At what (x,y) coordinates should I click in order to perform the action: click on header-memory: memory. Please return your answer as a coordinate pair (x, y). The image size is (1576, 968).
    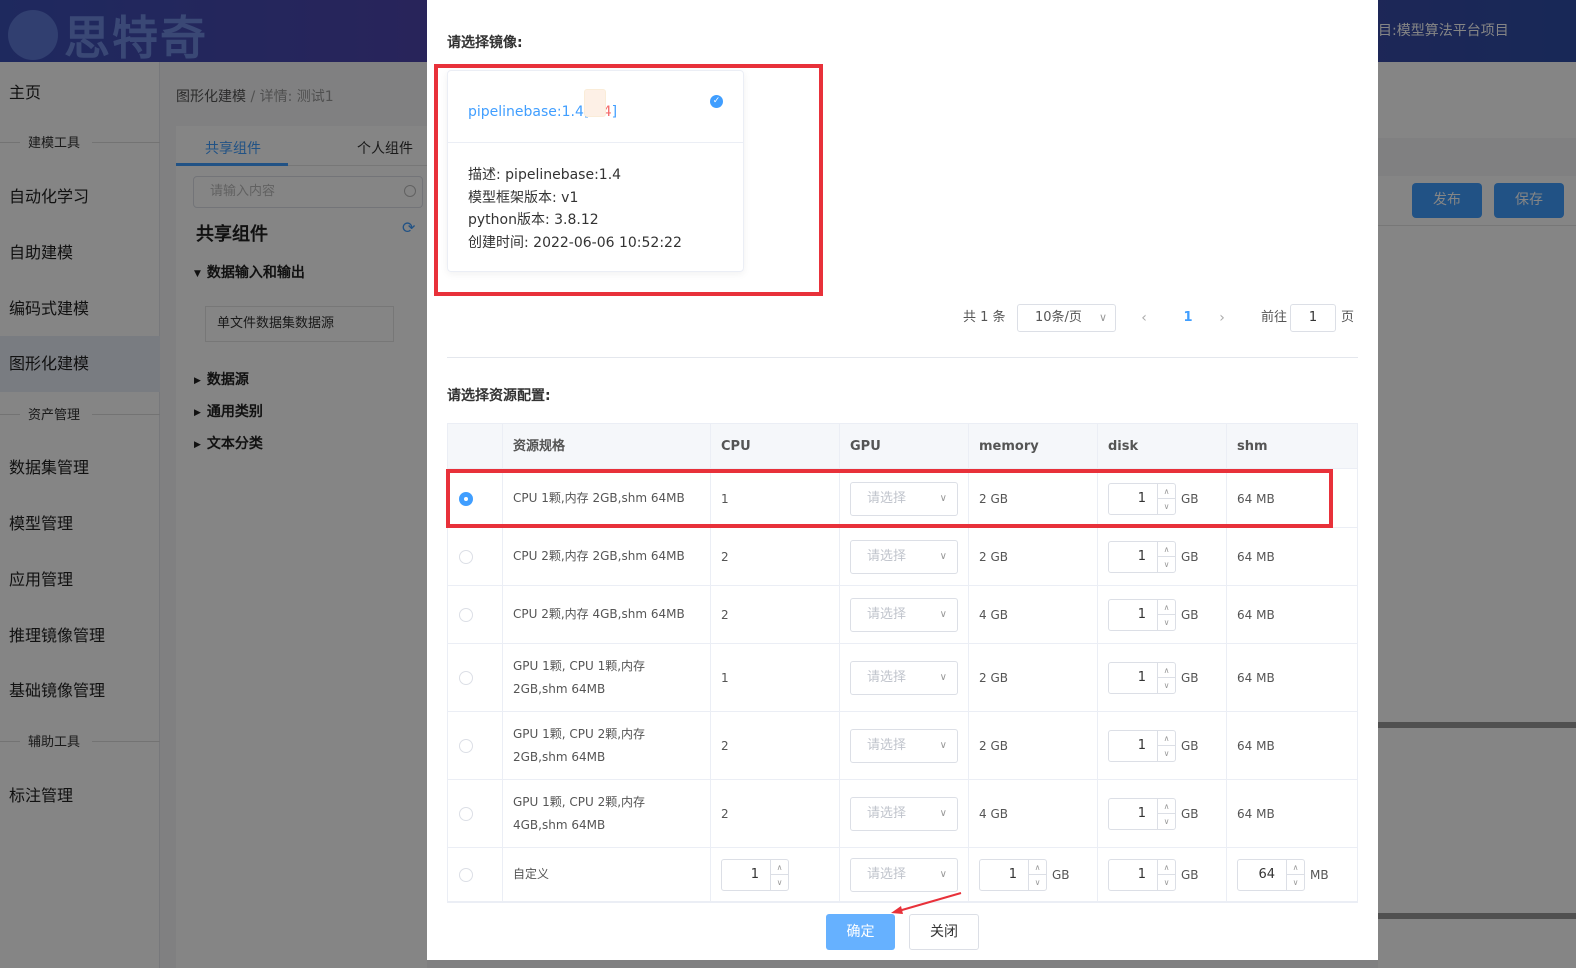
    Looking at the image, I should click on (1033, 446).